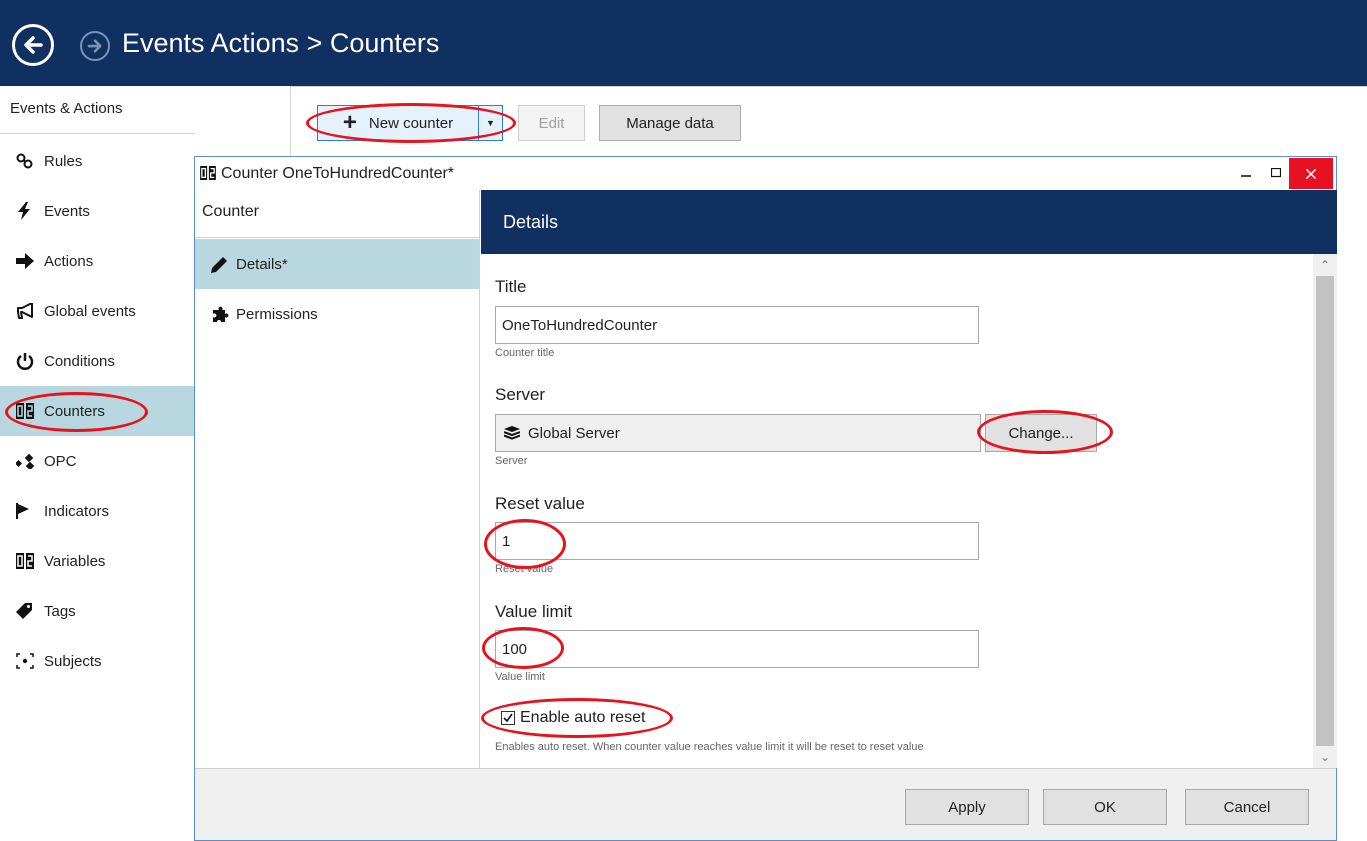  I want to click on new-counter-label: New counter, so click(411, 123).